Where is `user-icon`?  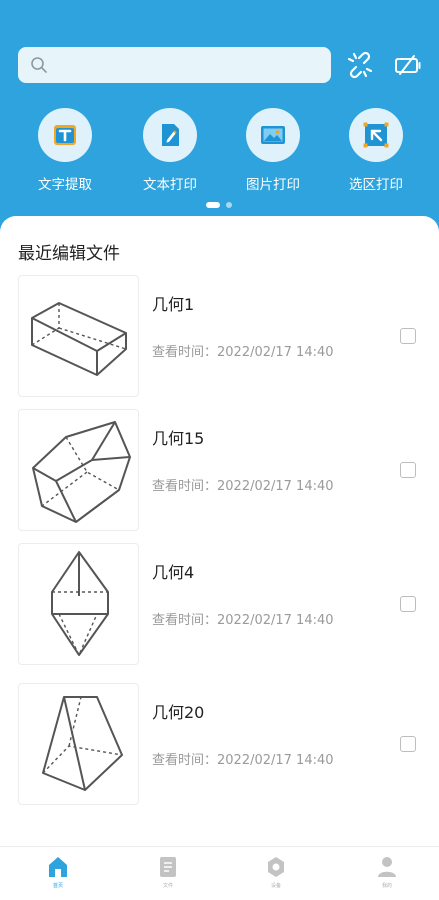 user-icon is located at coordinates (387, 867).